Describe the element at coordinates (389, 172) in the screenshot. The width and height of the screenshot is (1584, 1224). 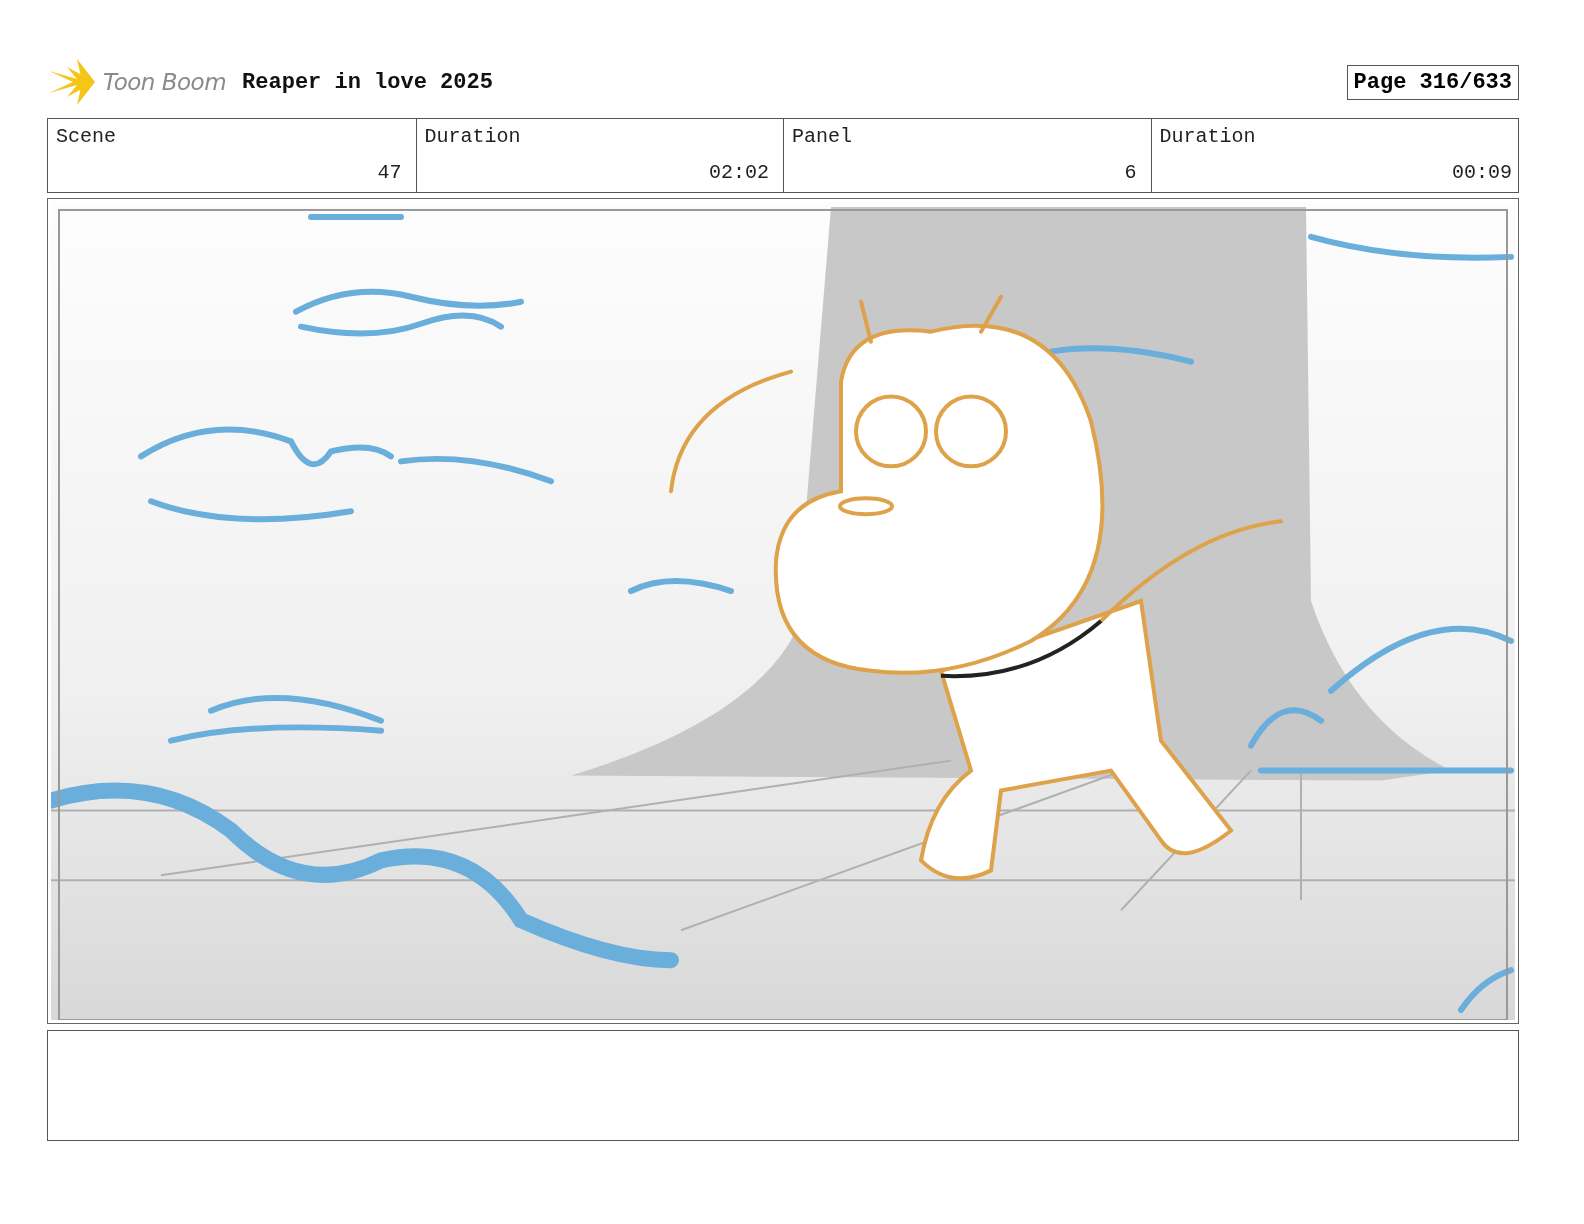
I see `cell-value: 47` at that location.